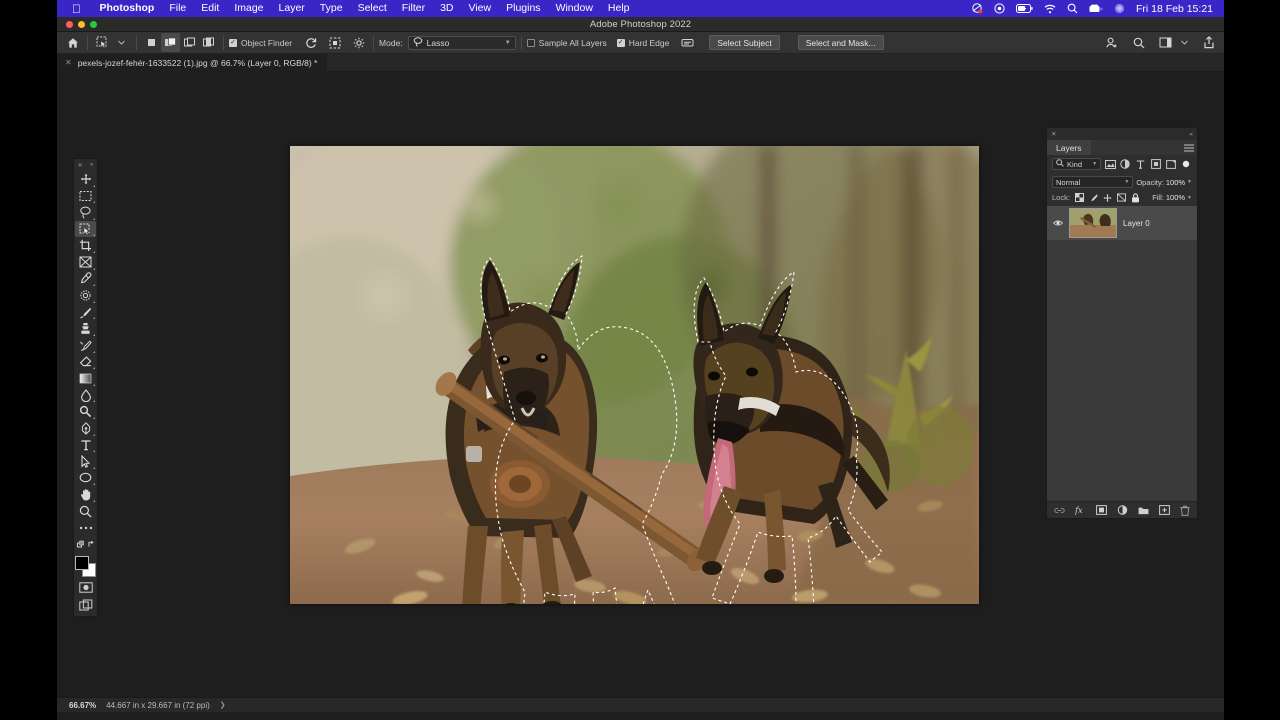  I want to click on eyedropper-tool, so click(85, 279).